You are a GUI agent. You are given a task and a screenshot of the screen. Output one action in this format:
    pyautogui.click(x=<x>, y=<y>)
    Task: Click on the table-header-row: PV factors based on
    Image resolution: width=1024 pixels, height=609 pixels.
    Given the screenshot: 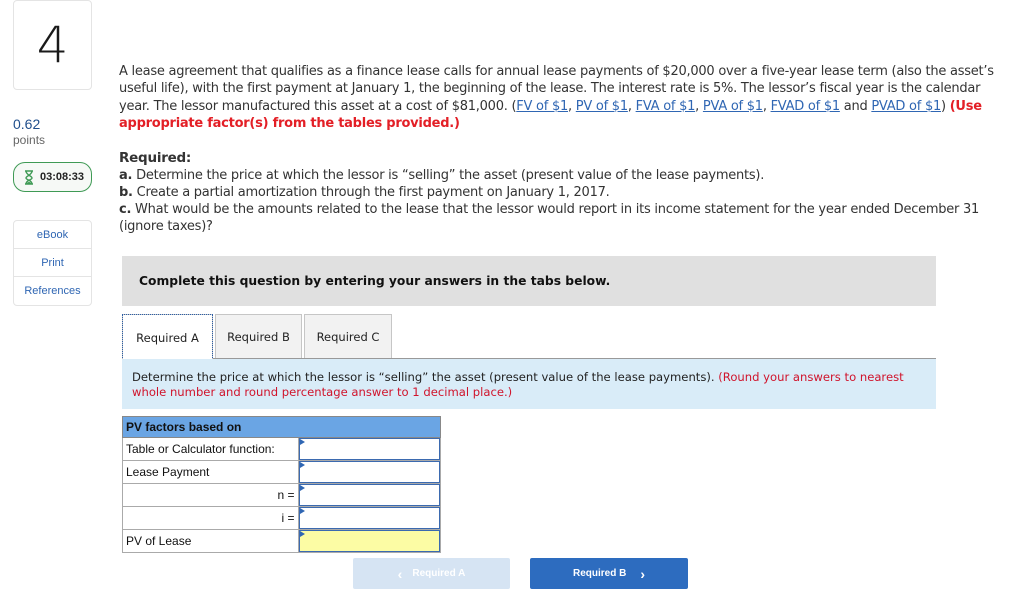 What is the action you would take?
    pyautogui.click(x=281, y=427)
    